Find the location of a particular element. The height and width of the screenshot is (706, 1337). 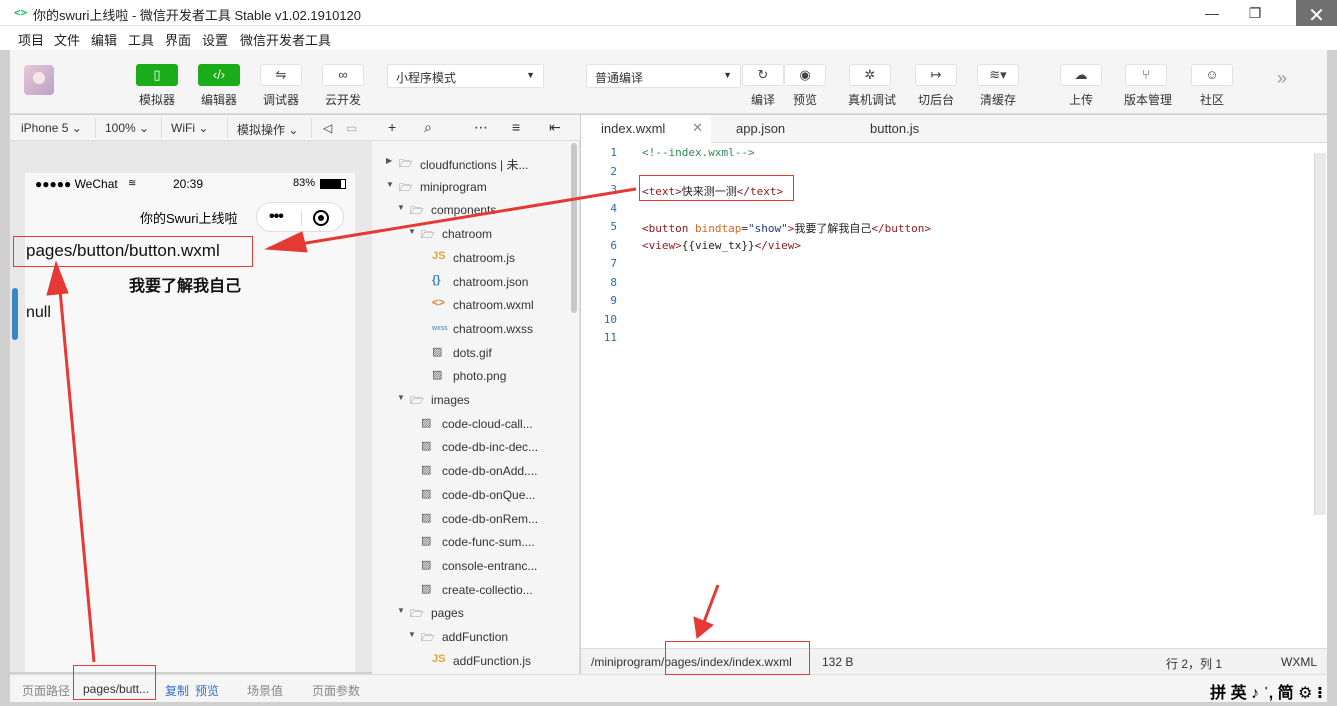

tree-scrollbar is located at coordinates (574, 228).